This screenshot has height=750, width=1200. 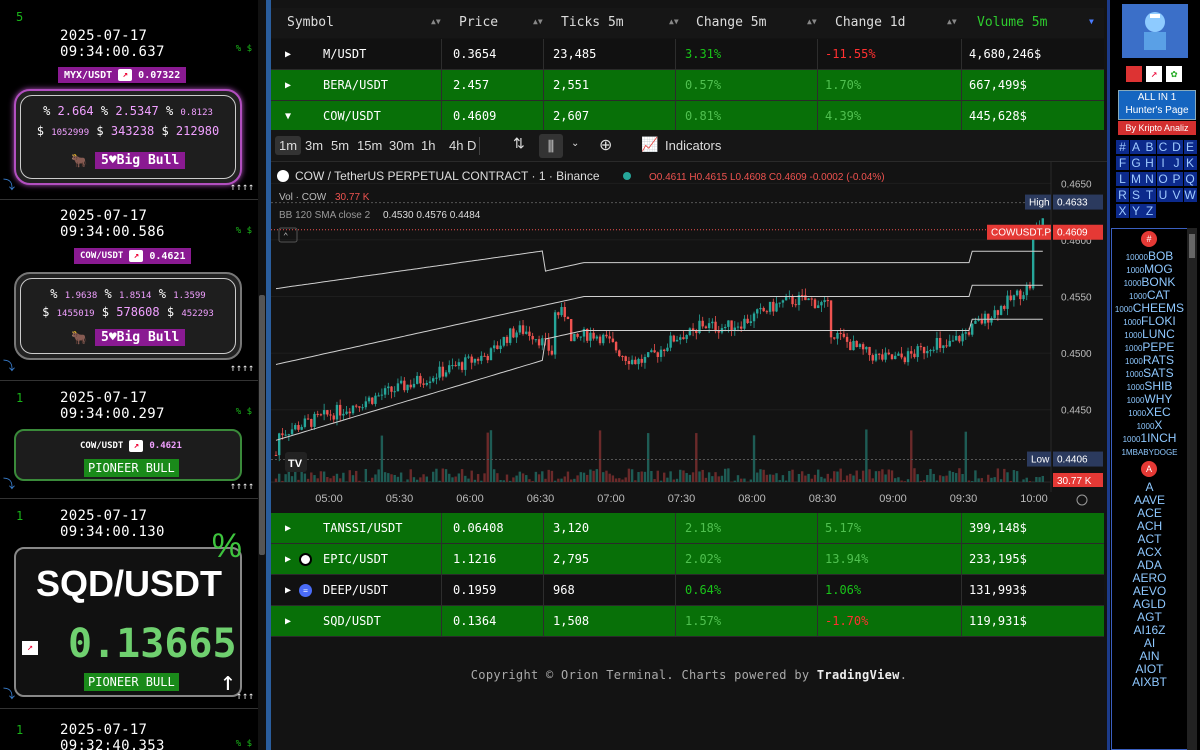 What do you see at coordinates (1176, 179) in the screenshot?
I see `letter-filter-p: P` at bounding box center [1176, 179].